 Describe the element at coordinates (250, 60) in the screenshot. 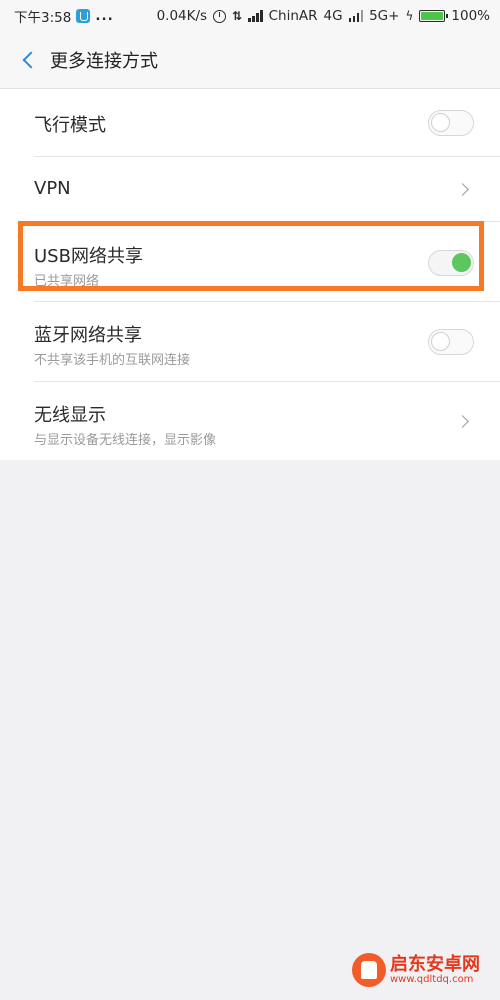

I see `page-header: 更多连接方式` at that location.